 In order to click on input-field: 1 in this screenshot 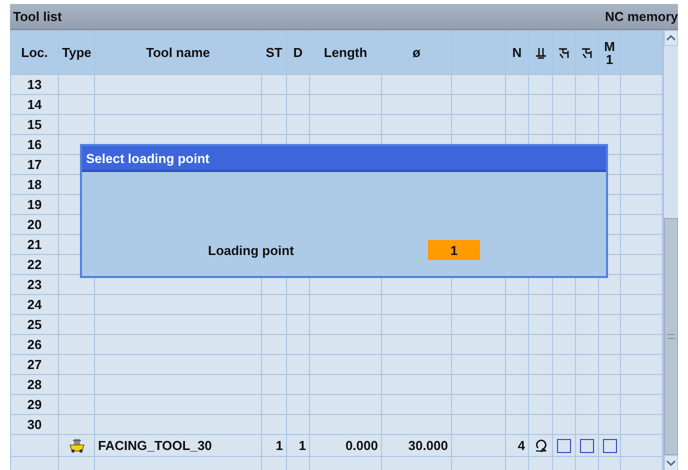, I will do `click(454, 250)`.